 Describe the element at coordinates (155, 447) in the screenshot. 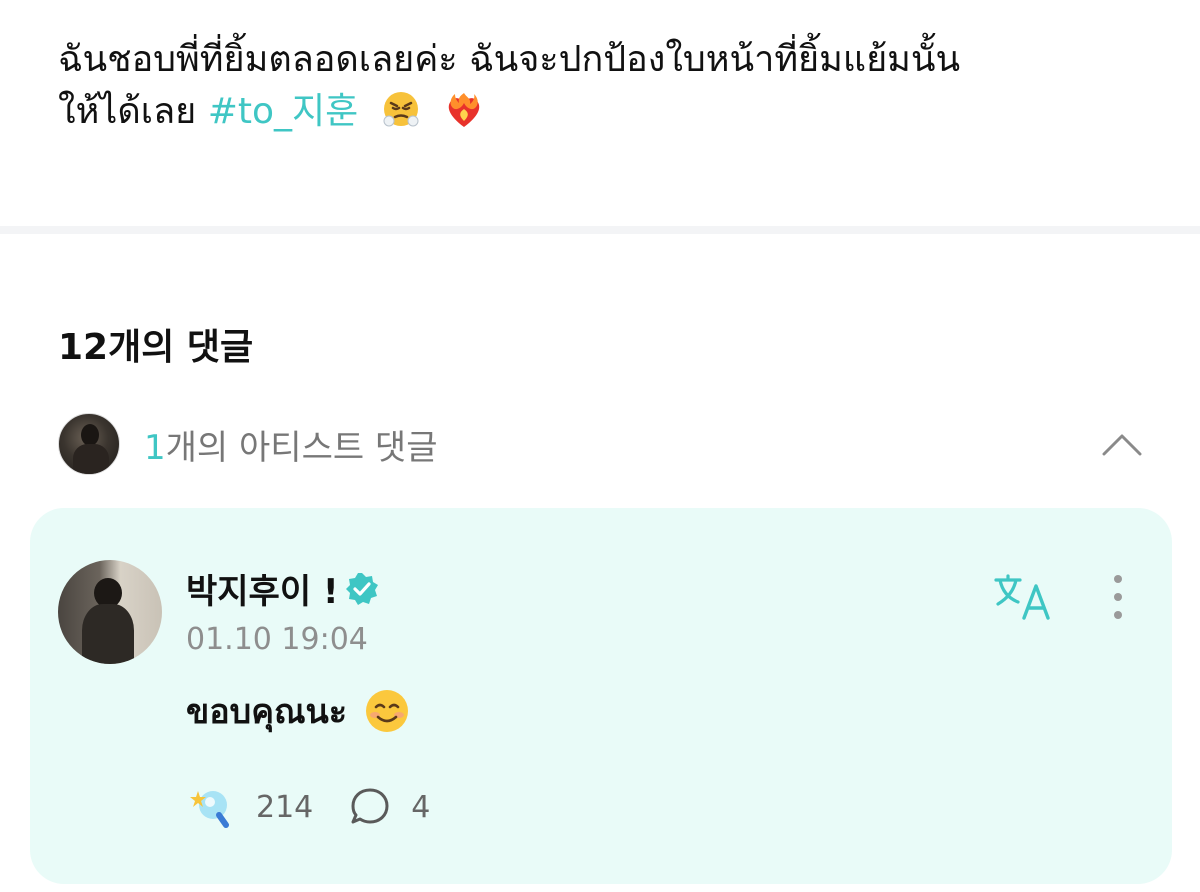

I see `artist-comment-count: 1` at that location.